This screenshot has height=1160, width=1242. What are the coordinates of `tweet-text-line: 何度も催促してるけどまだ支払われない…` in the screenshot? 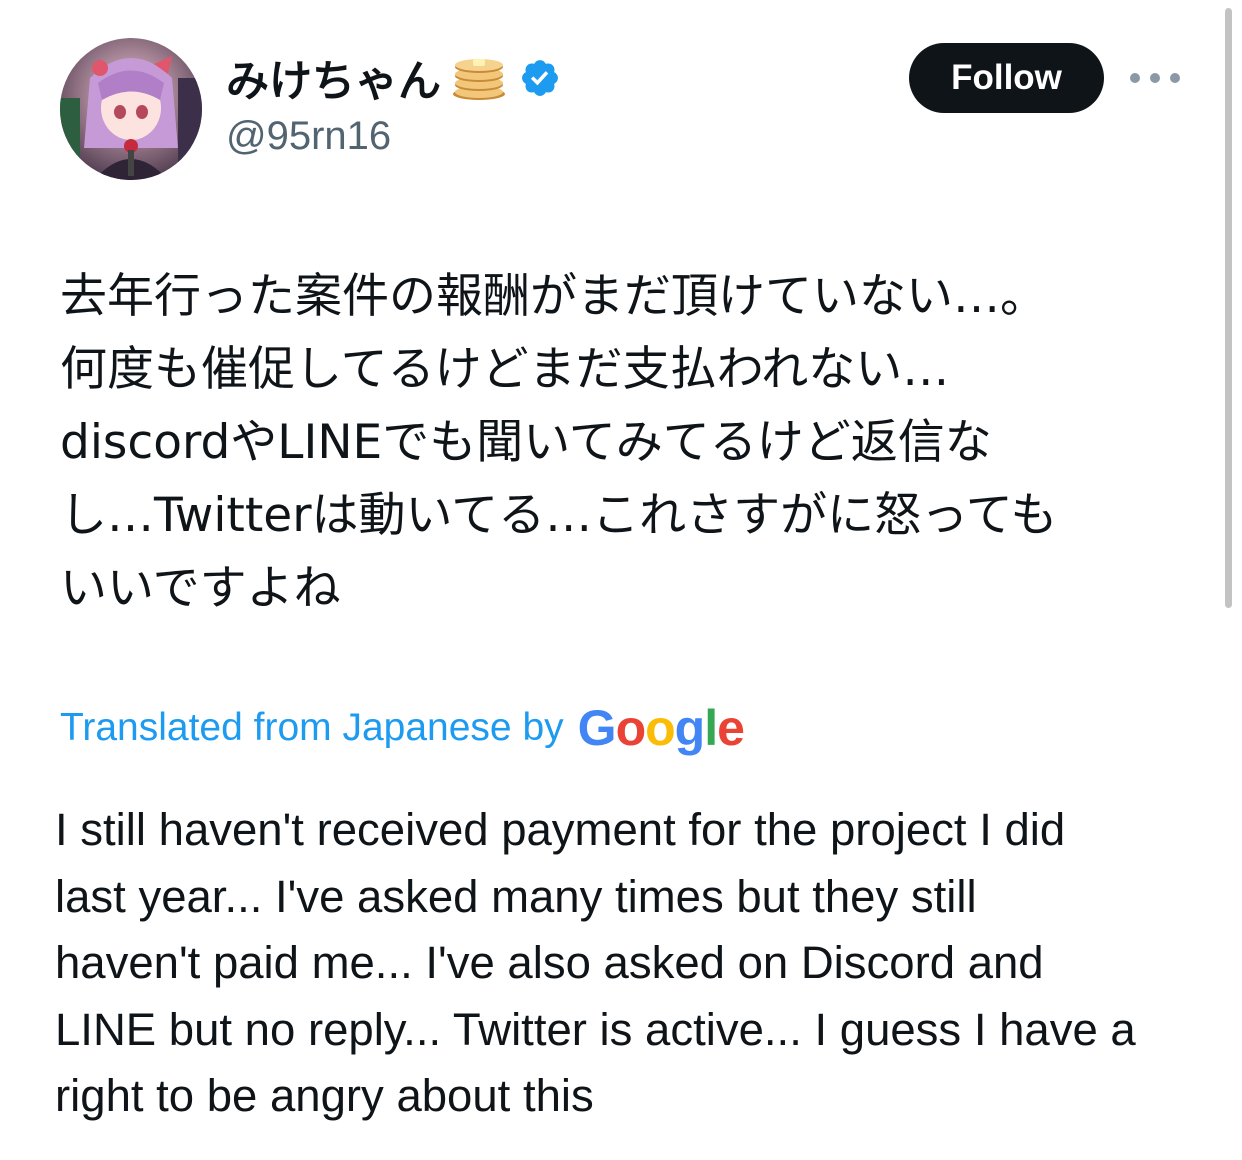 It's located at (505, 369).